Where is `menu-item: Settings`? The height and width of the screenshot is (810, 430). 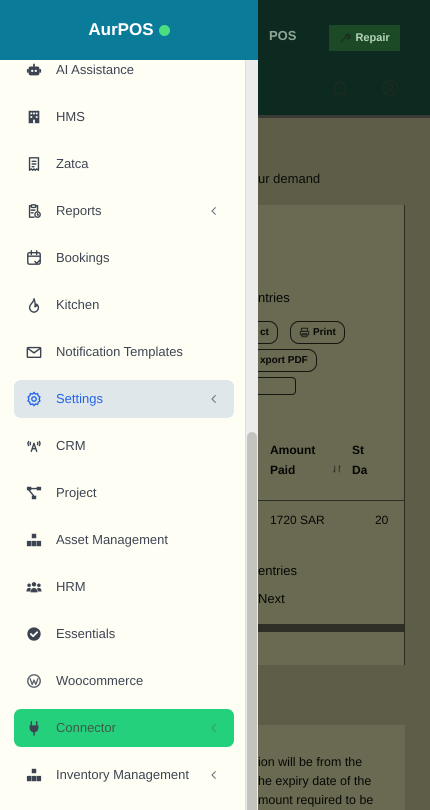 menu-item: Settings is located at coordinates (124, 399).